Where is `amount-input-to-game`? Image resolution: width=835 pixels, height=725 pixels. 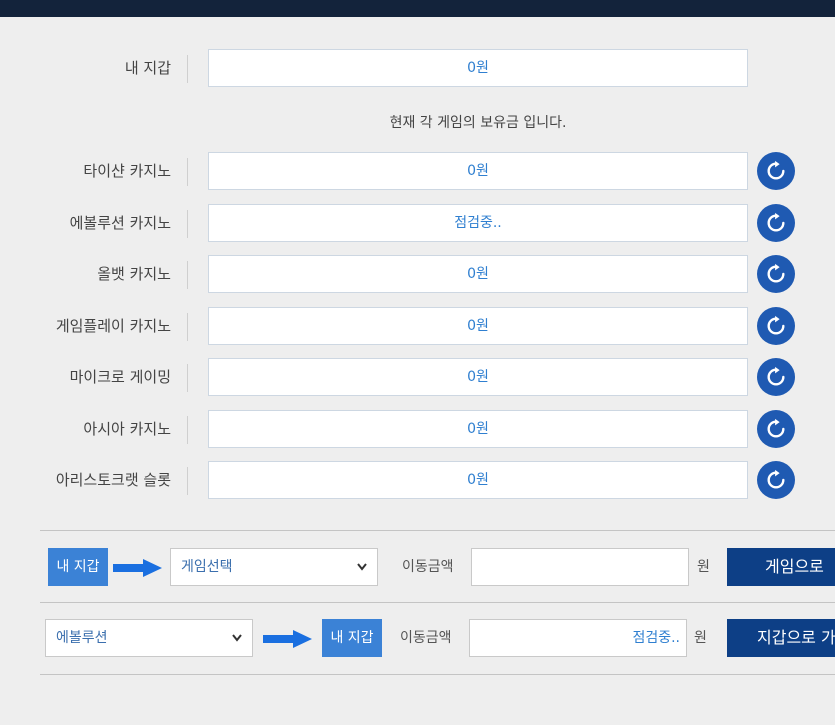
amount-input-to-game is located at coordinates (580, 567).